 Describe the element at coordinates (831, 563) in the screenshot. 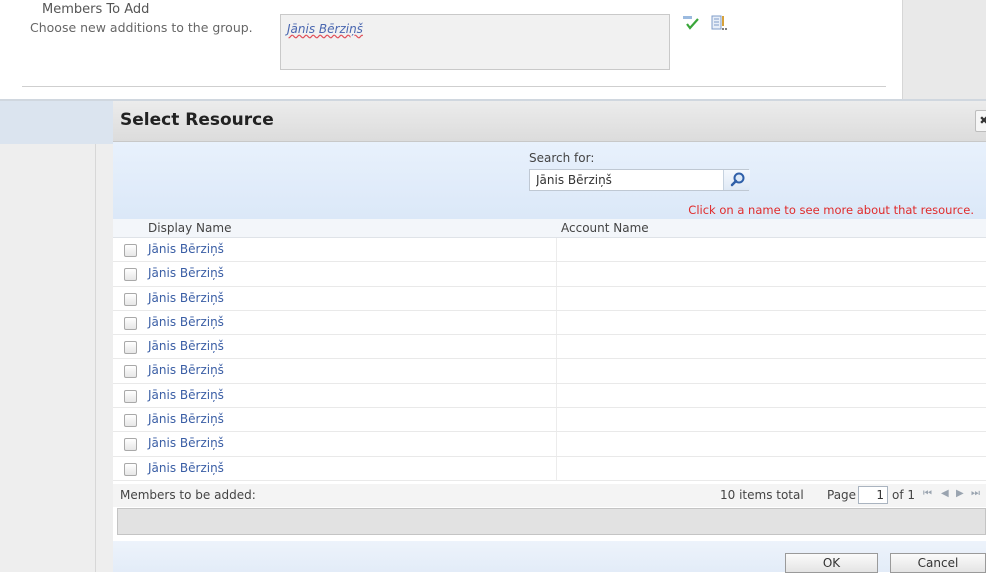

I see `ok-button: OK` at that location.